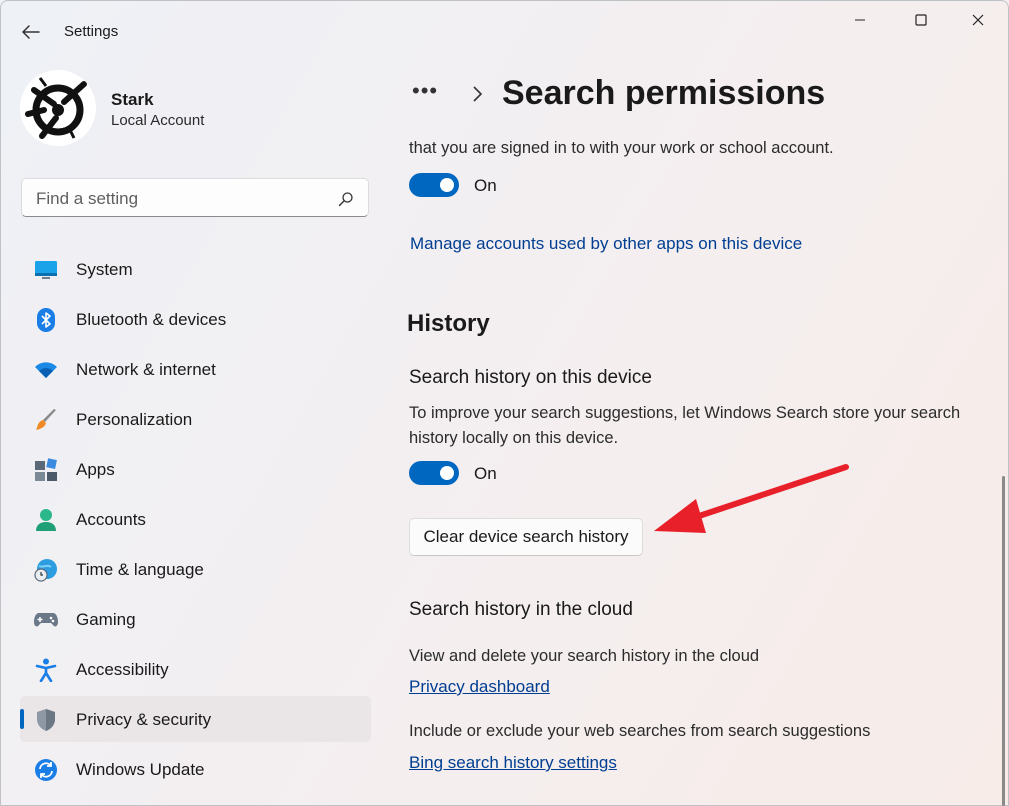  I want to click on close-button, so click(978, 20).